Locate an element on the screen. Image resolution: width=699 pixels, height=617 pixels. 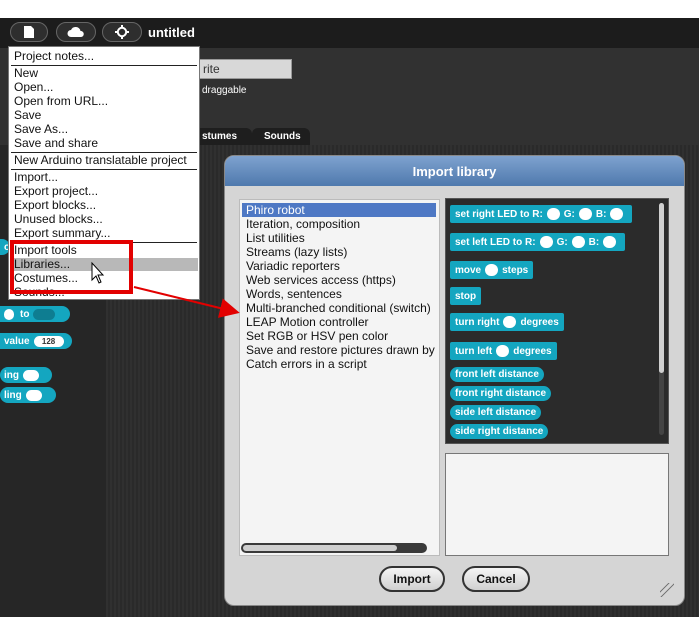
block-move-steps: move steps is located at coordinates (492, 270).